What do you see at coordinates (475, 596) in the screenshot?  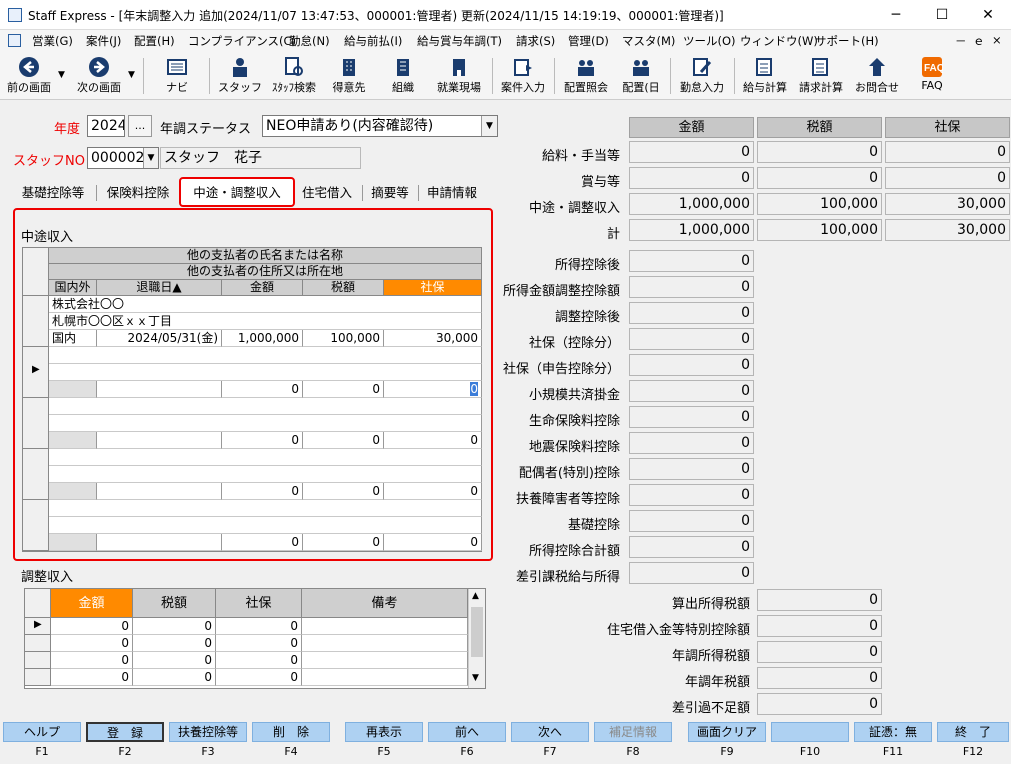 I see `scroll-up-icon: ▲` at bounding box center [475, 596].